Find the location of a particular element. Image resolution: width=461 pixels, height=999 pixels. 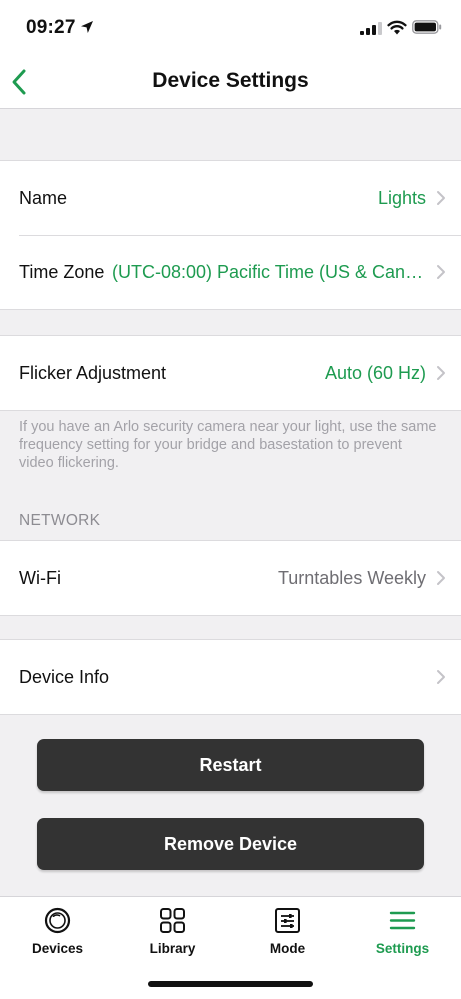

wifi-row: Wi-Fi Turntables Weekly is located at coordinates (230, 578).